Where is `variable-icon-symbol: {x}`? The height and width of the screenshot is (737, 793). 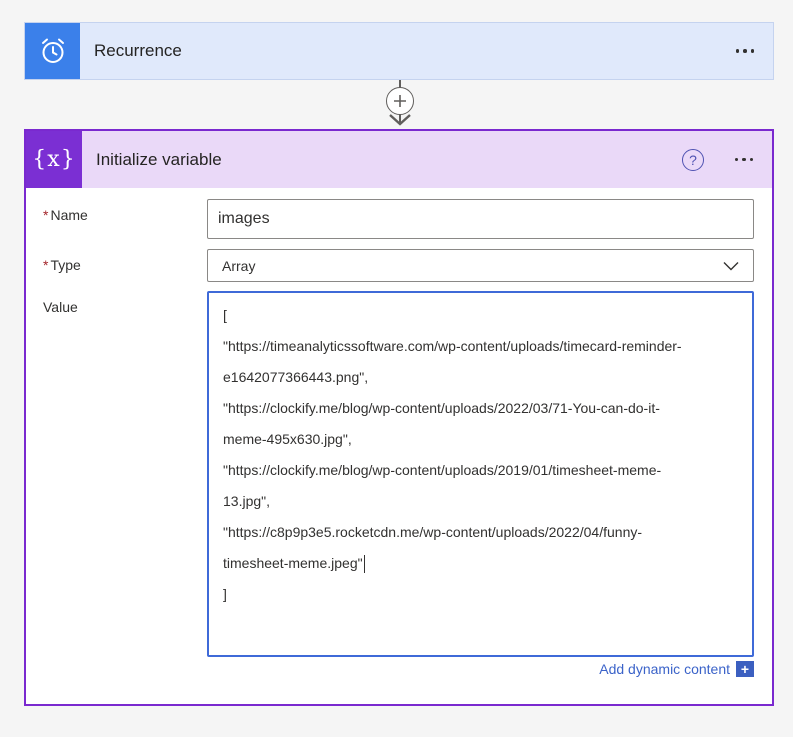
variable-icon-symbol: {x} is located at coordinates (54, 159).